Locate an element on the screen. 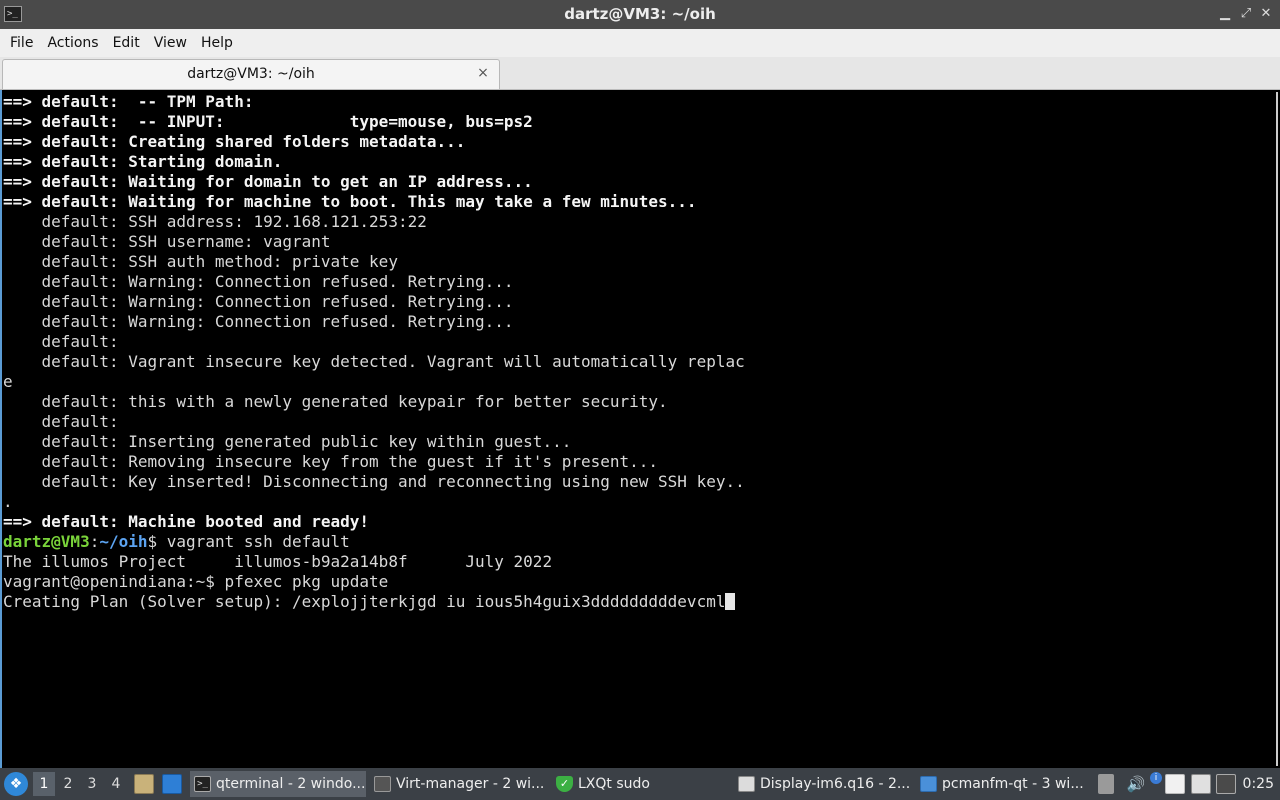 This screenshot has width=1280, height=800. archive-icon is located at coordinates (144, 784).